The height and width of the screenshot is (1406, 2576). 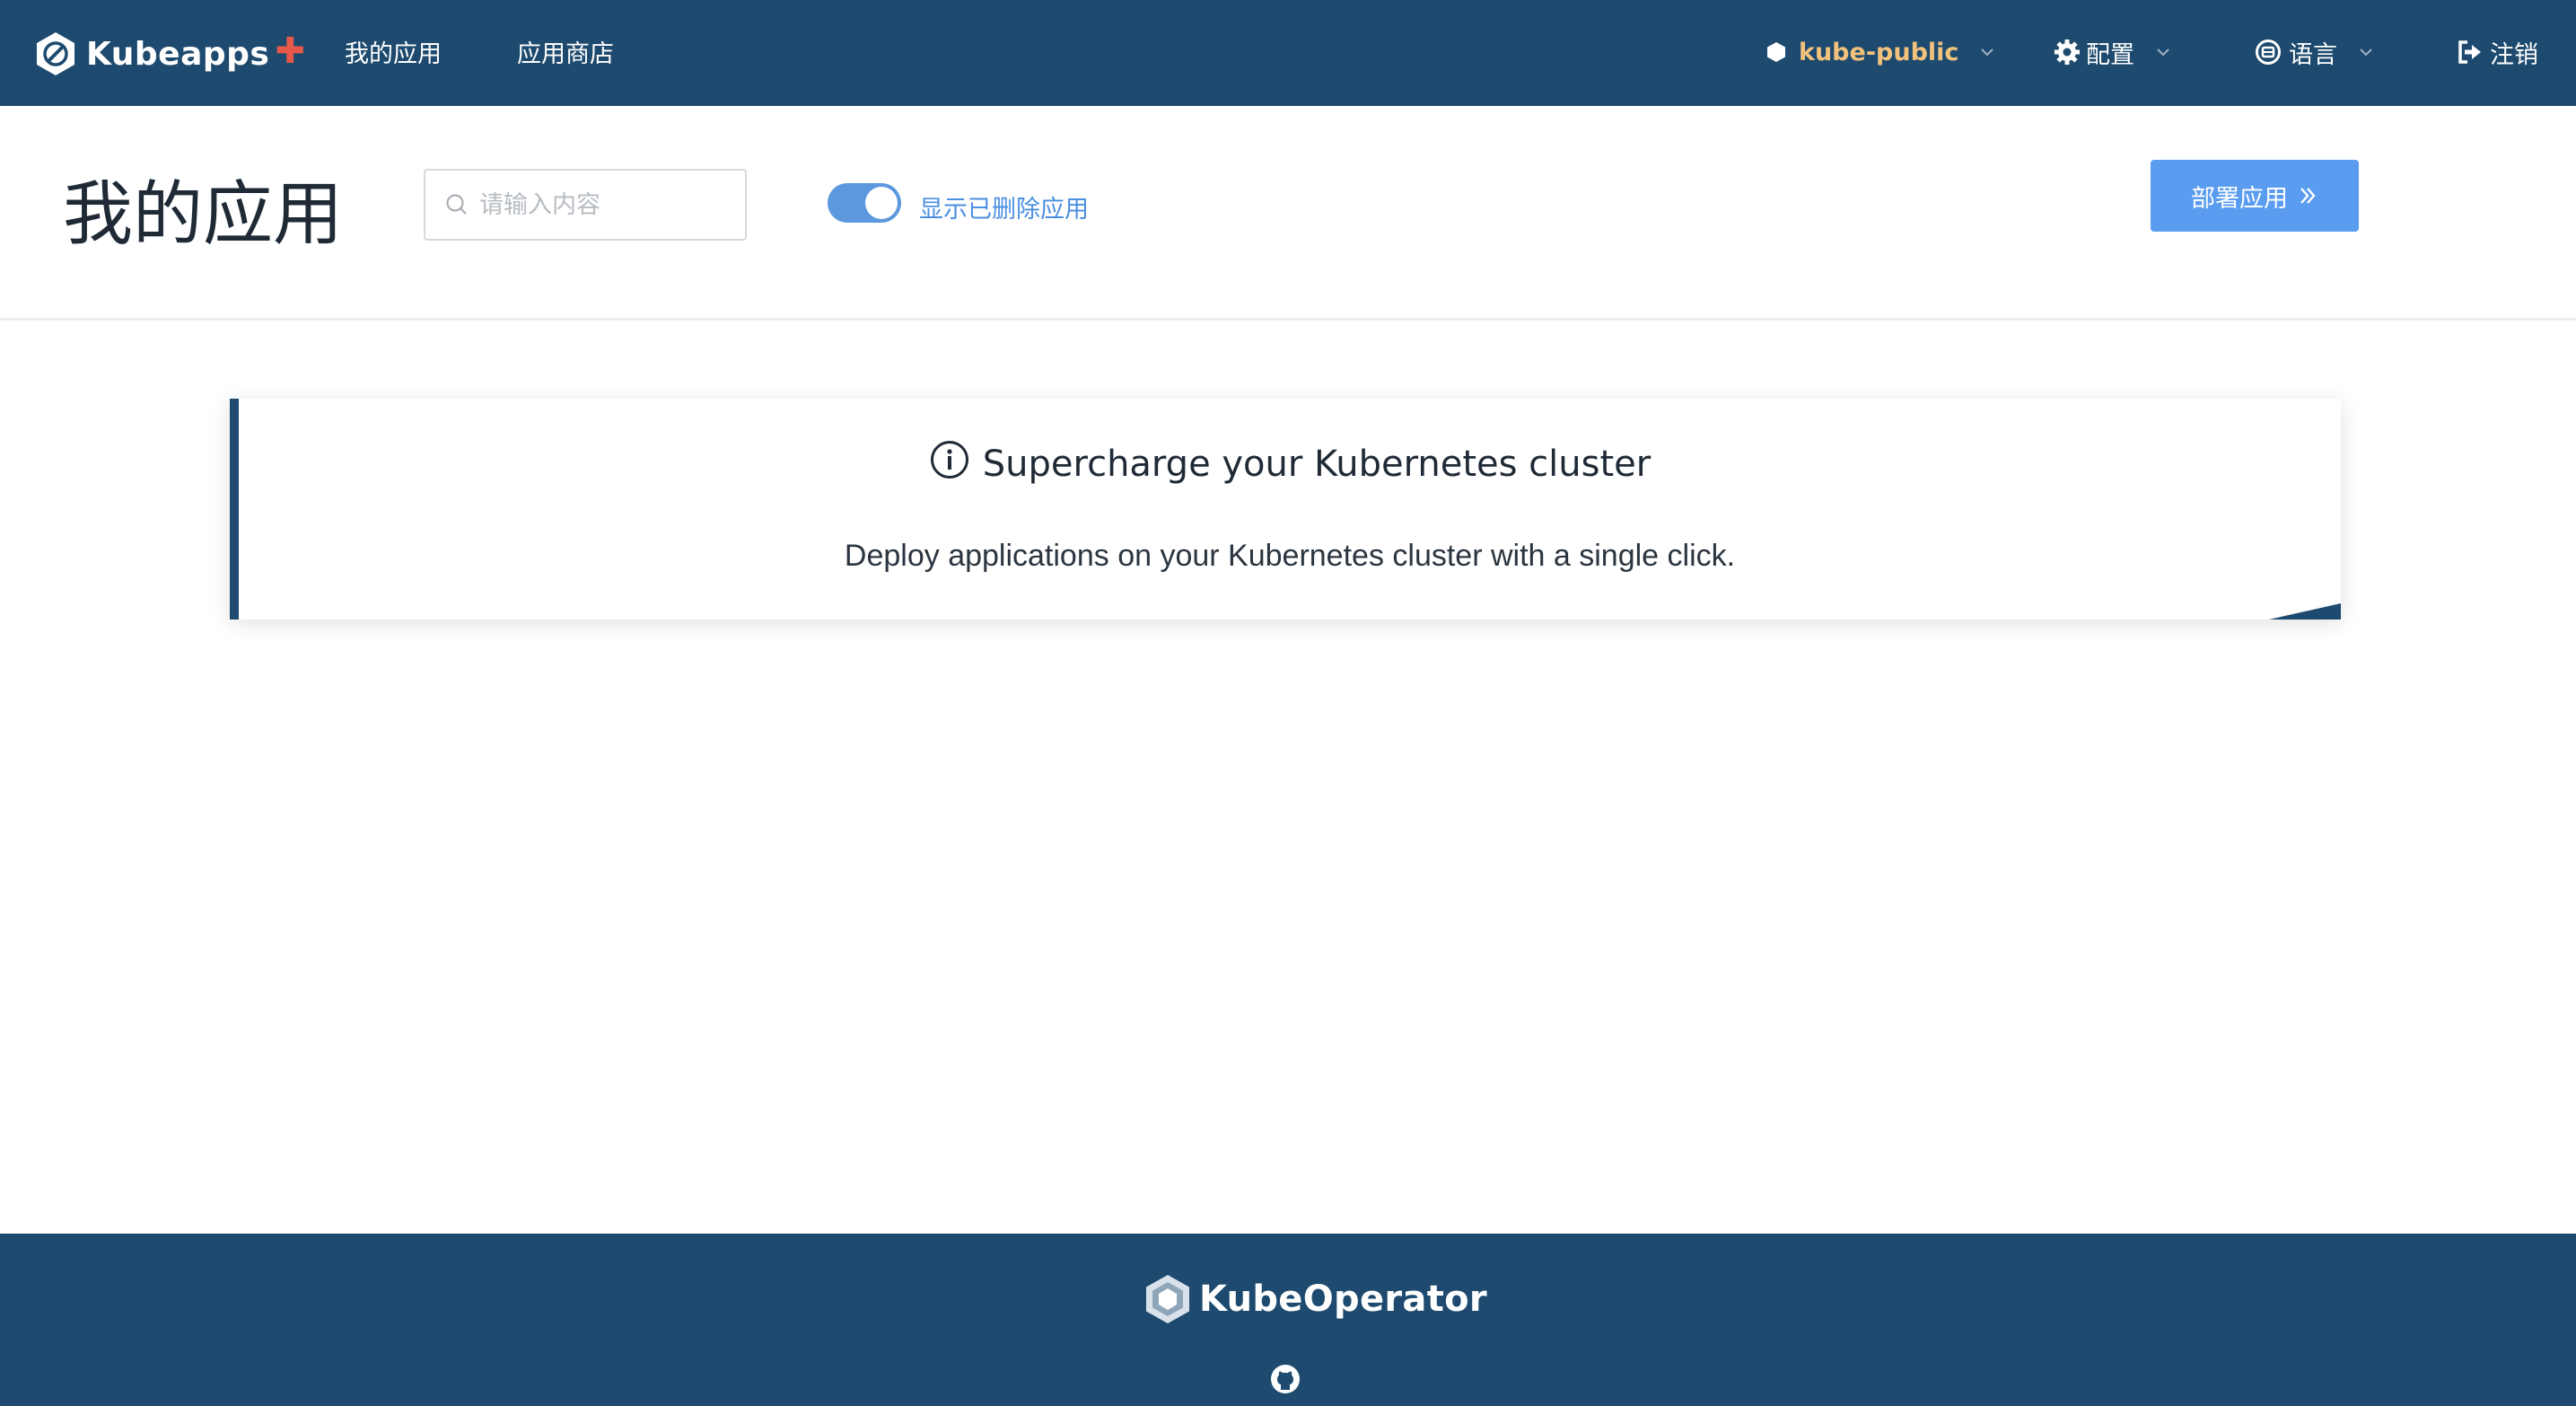 What do you see at coordinates (178, 54) in the screenshot?
I see `brand-name: Kubeapps` at bounding box center [178, 54].